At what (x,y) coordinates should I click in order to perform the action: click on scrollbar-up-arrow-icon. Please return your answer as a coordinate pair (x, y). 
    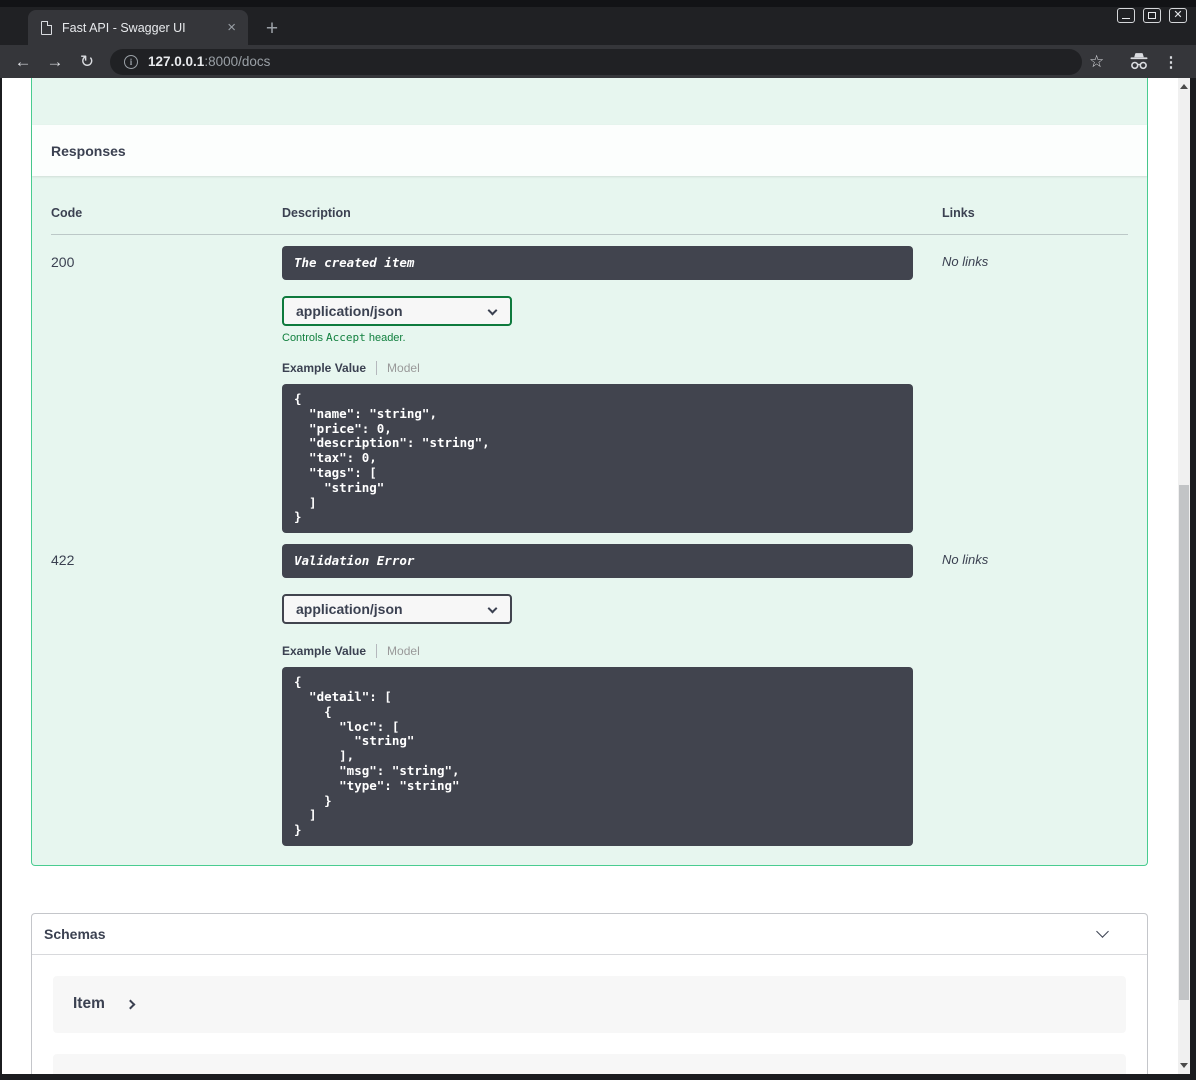
    Looking at the image, I should click on (1184, 86).